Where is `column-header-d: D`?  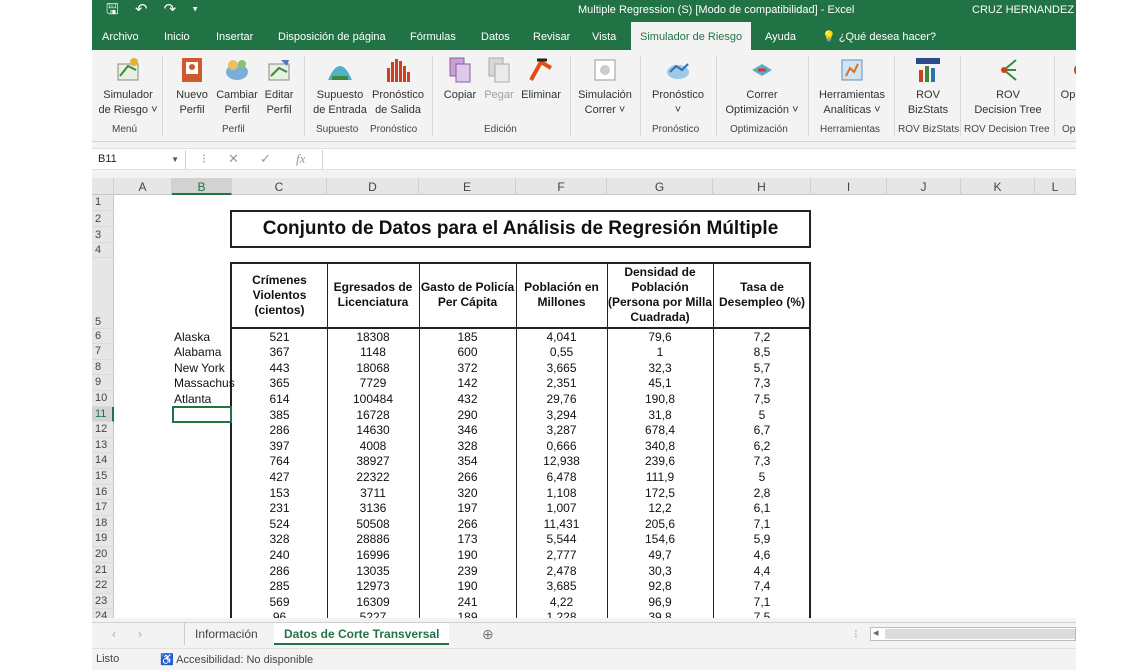 column-header-d: D is located at coordinates (373, 186).